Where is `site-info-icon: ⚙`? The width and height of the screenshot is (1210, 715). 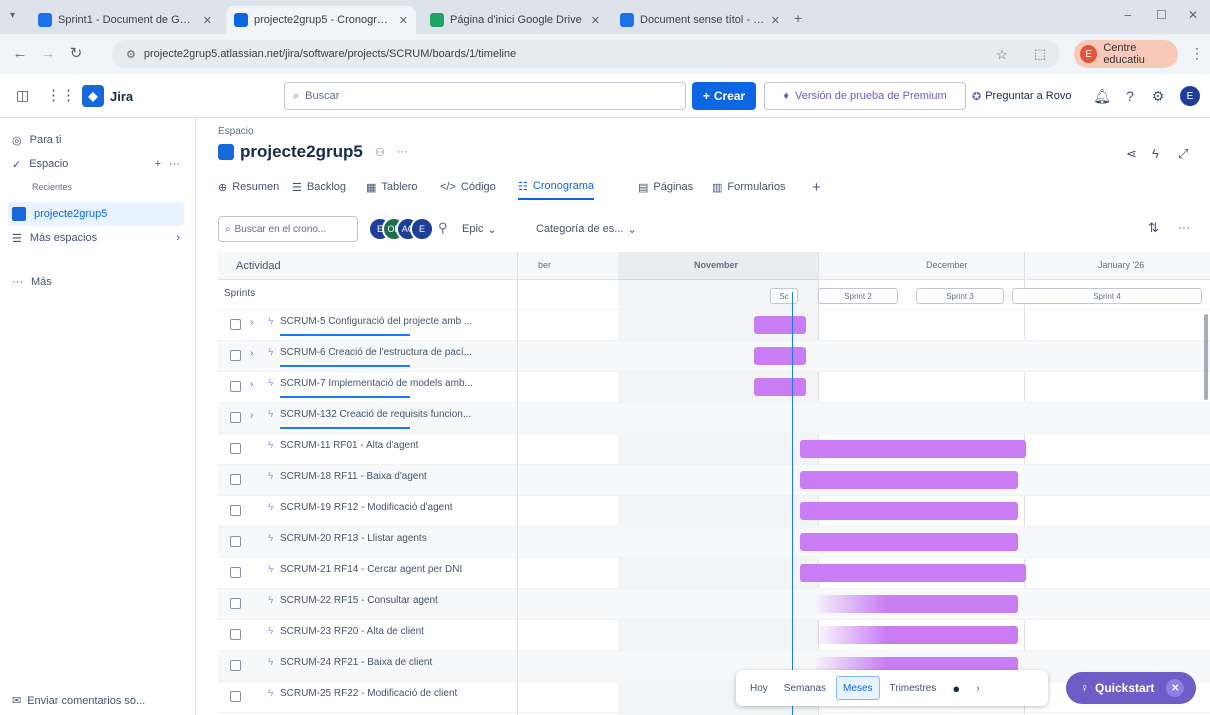
site-info-icon: ⚙ is located at coordinates (131, 54).